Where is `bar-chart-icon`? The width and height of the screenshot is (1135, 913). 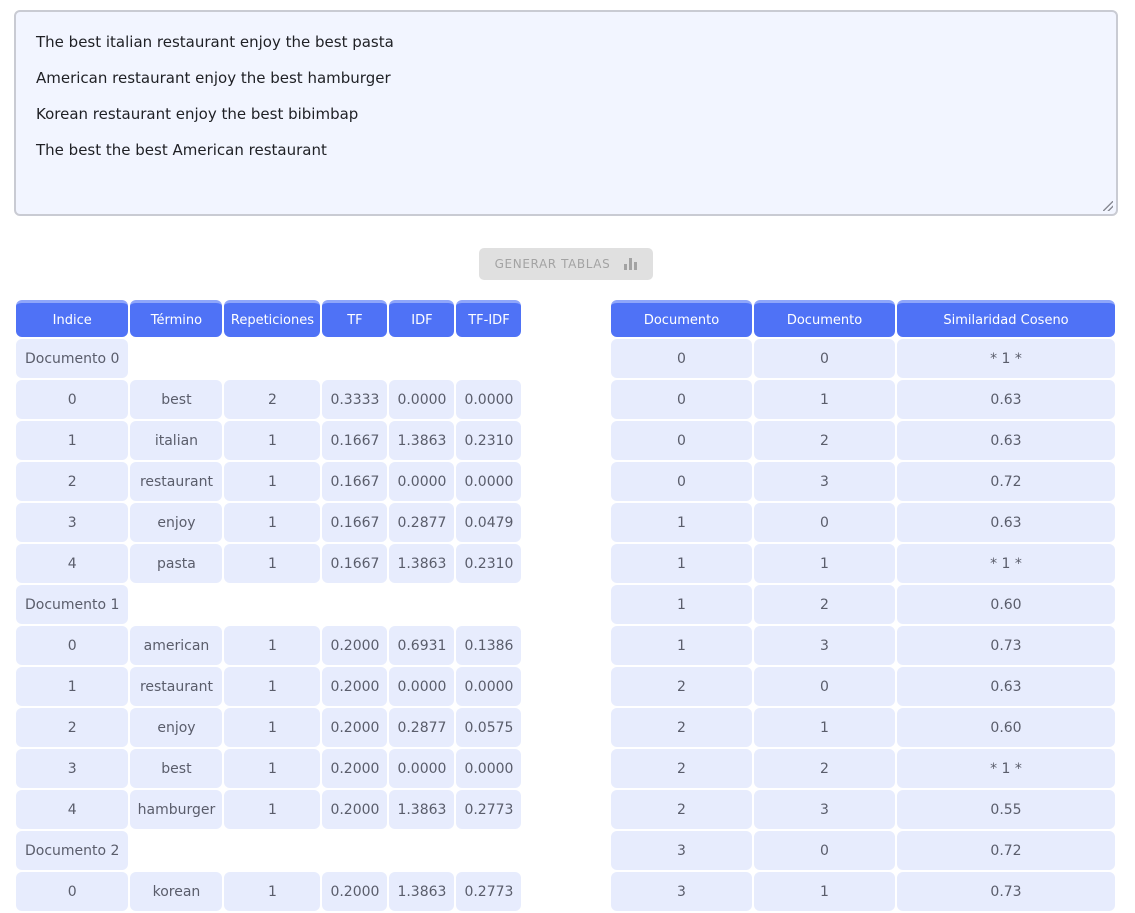 bar-chart-icon is located at coordinates (631, 264).